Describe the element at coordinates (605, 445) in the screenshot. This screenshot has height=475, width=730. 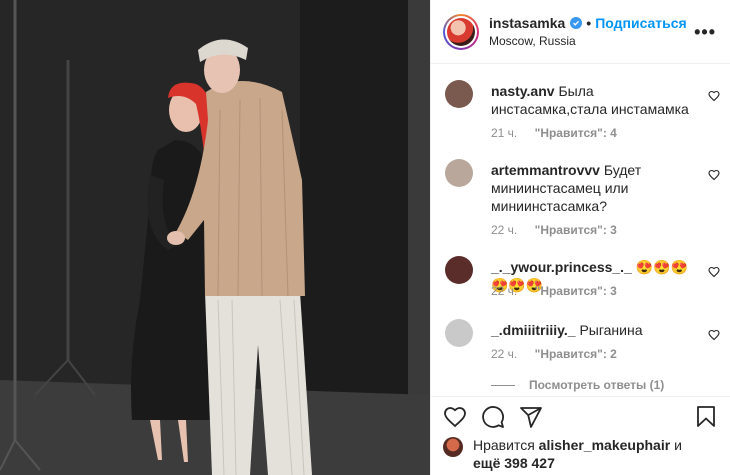
I see `liker-username: alisher_makeuphair` at that location.